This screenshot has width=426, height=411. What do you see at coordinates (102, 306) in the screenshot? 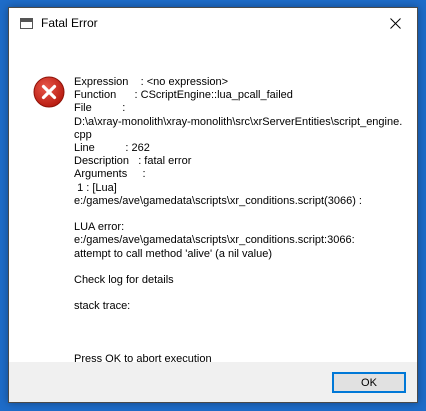
I see `error-message-line: stack trace:` at bounding box center [102, 306].